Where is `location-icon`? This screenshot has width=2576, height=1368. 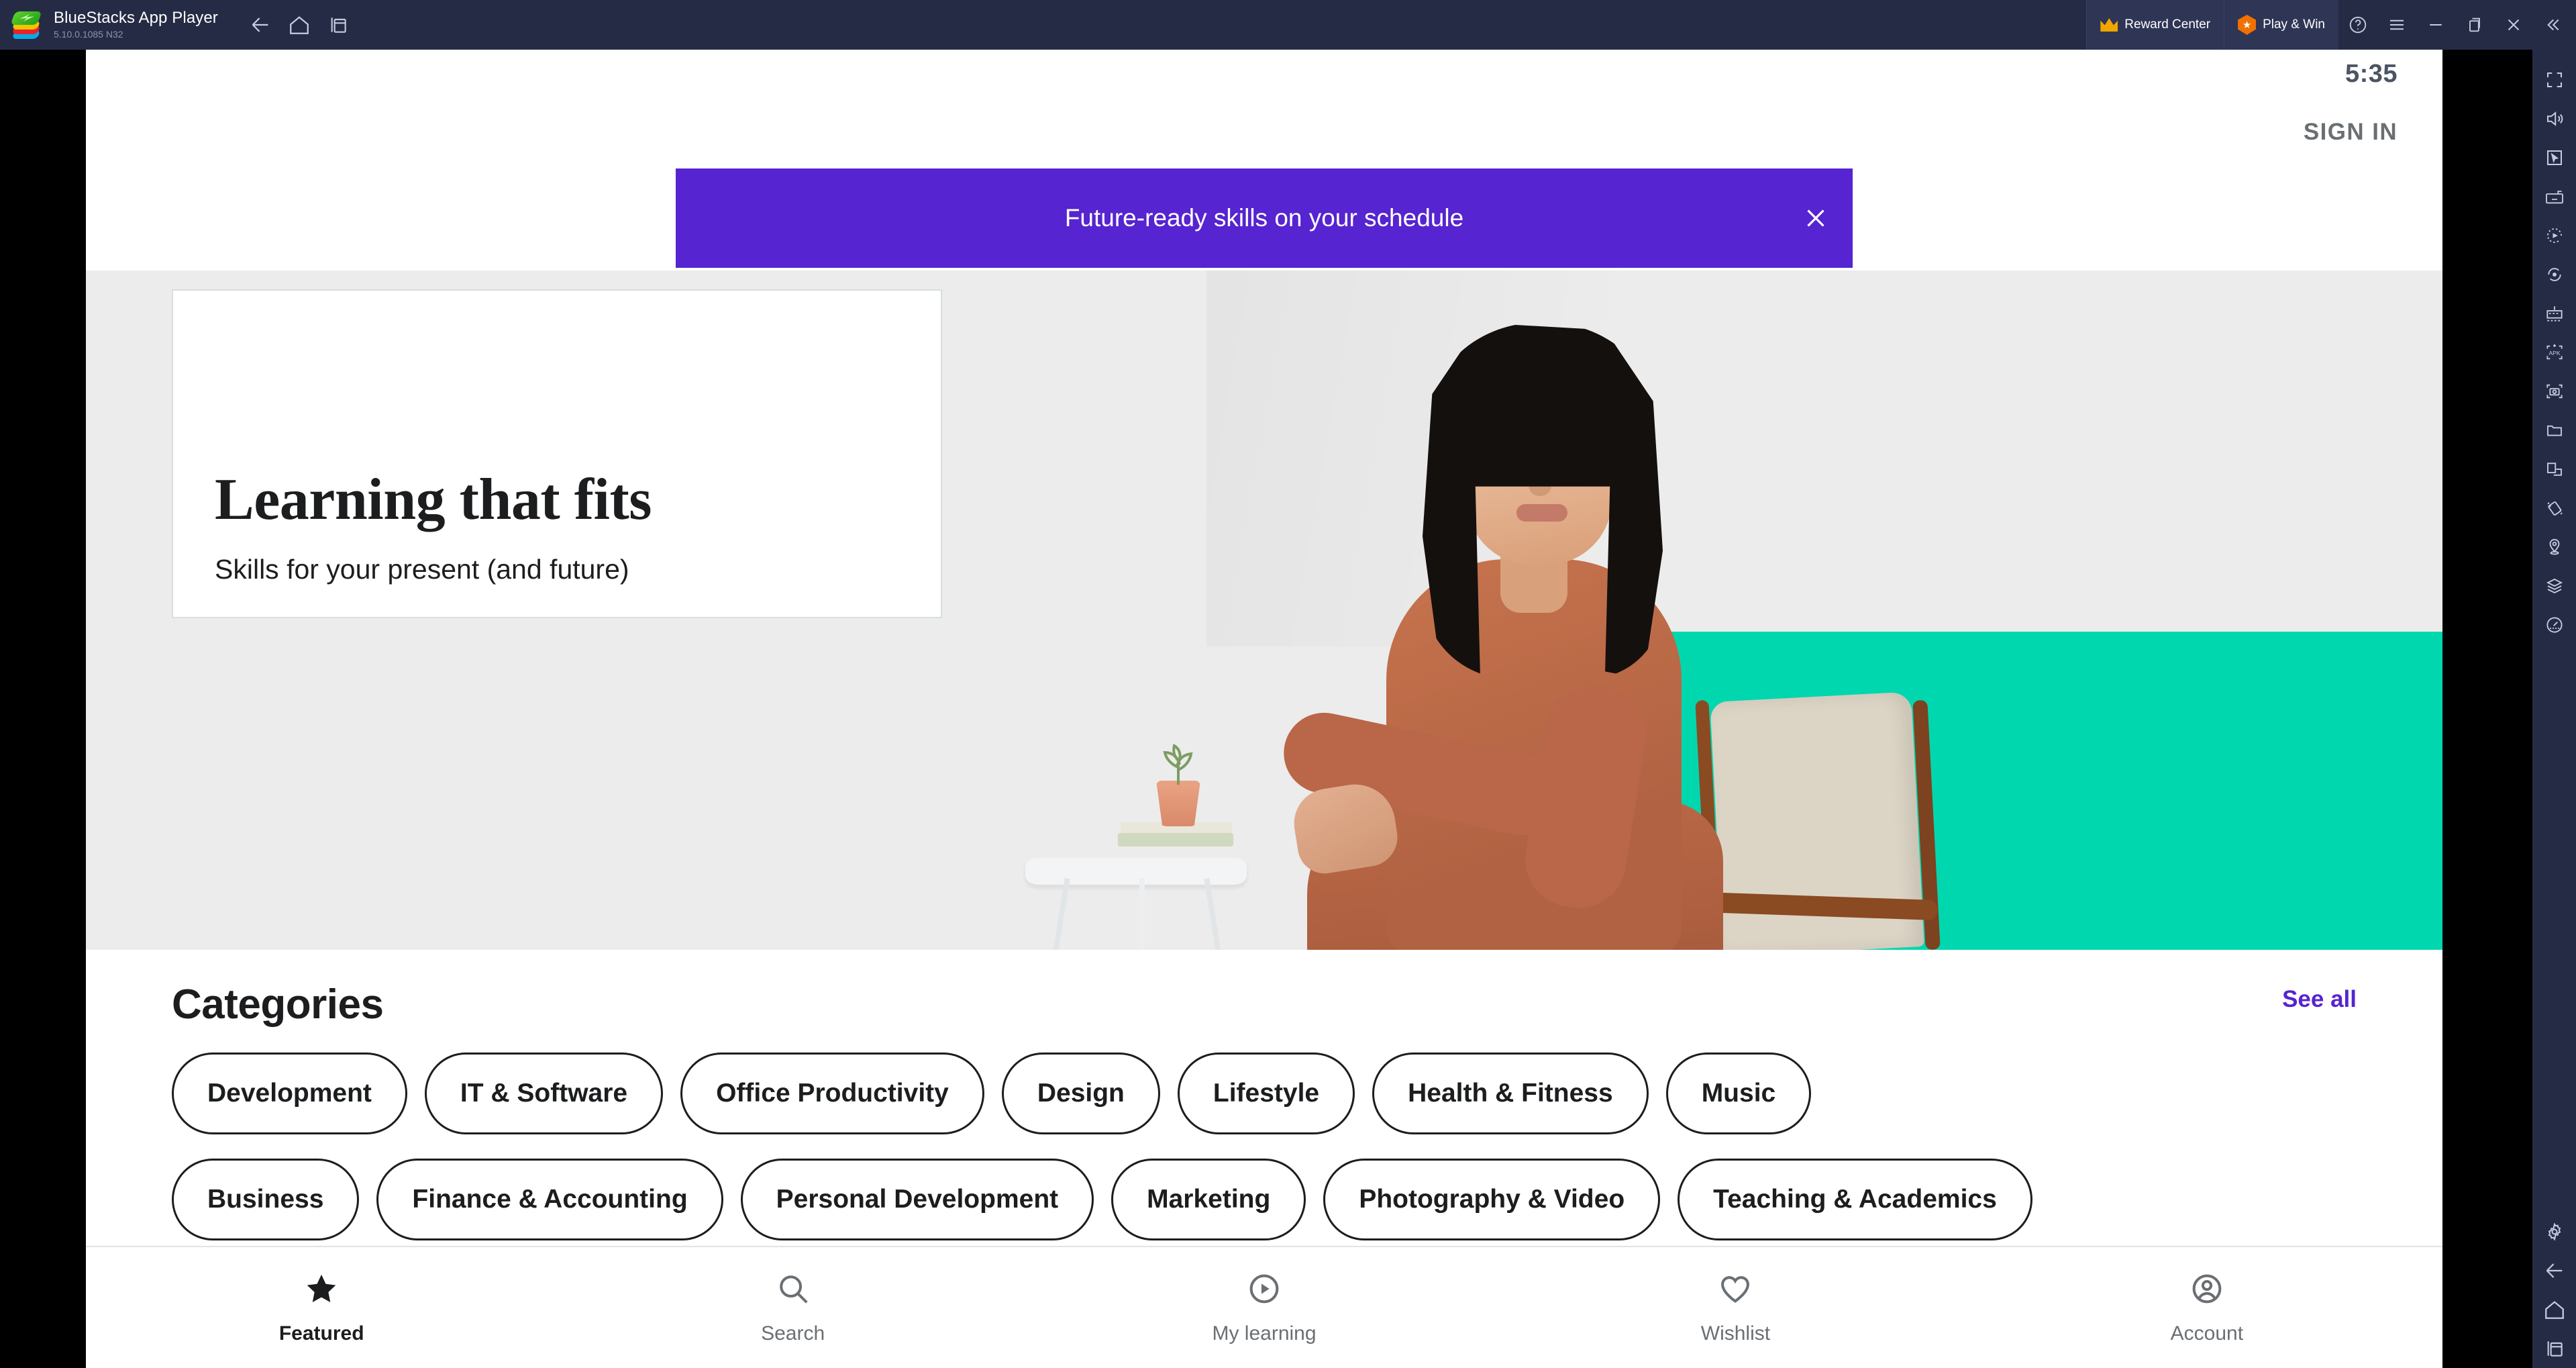 location-icon is located at coordinates (2554, 547).